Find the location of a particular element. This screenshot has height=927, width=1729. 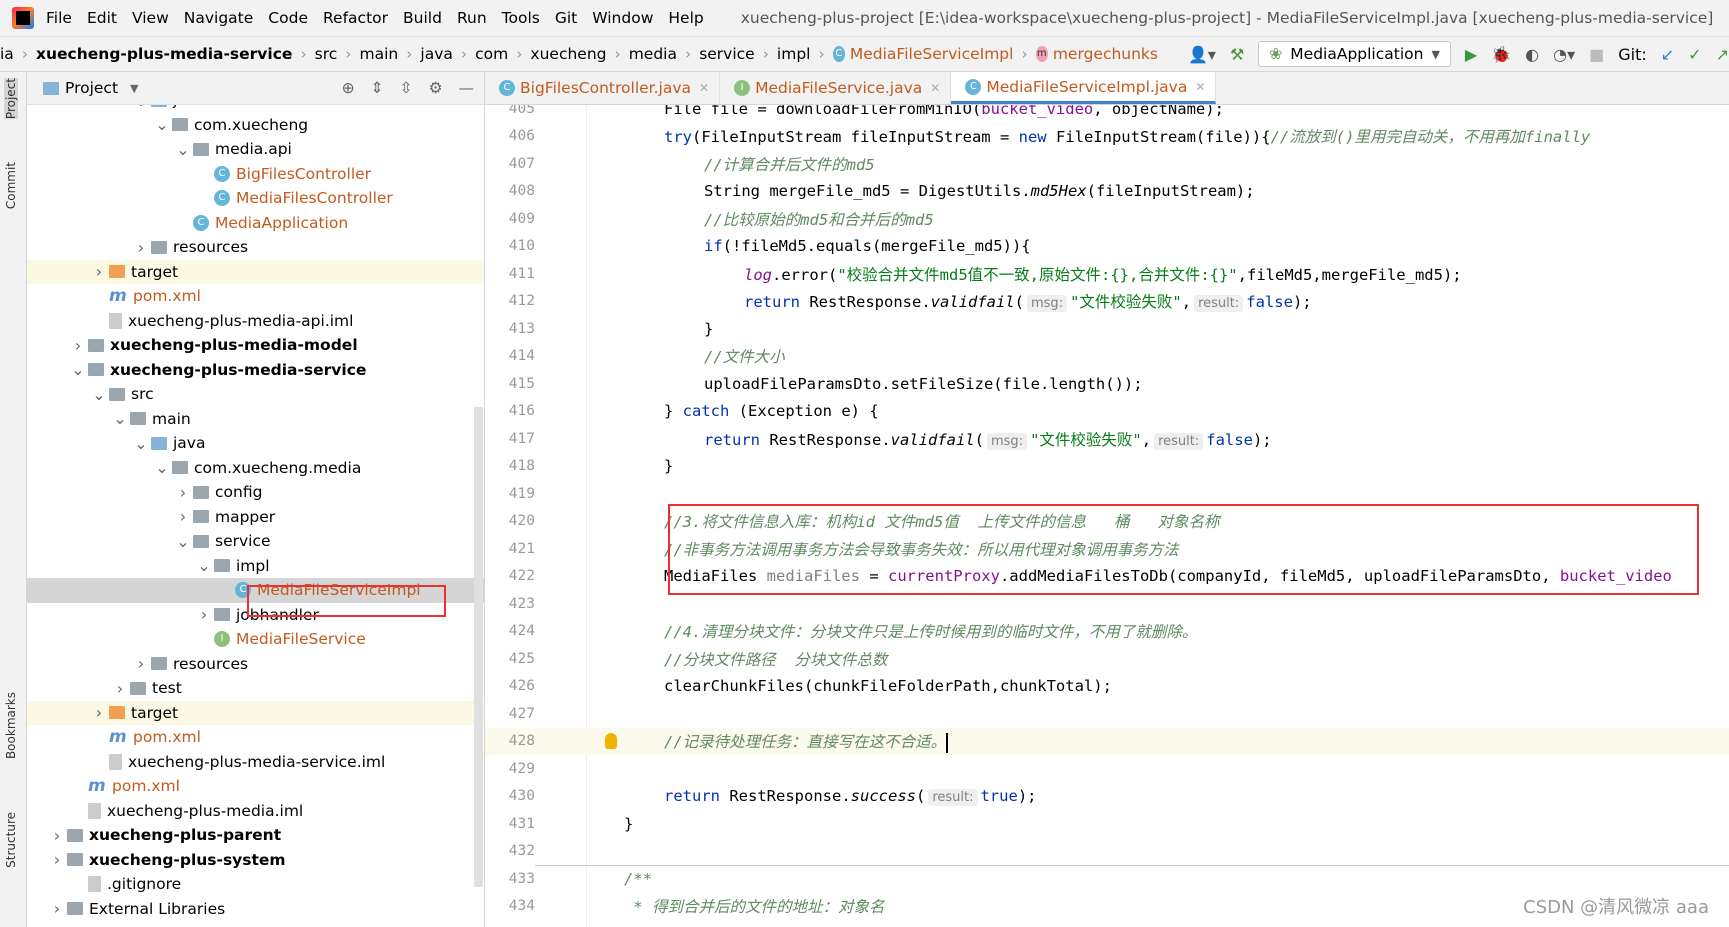

menu-help: Help is located at coordinates (685, 18).